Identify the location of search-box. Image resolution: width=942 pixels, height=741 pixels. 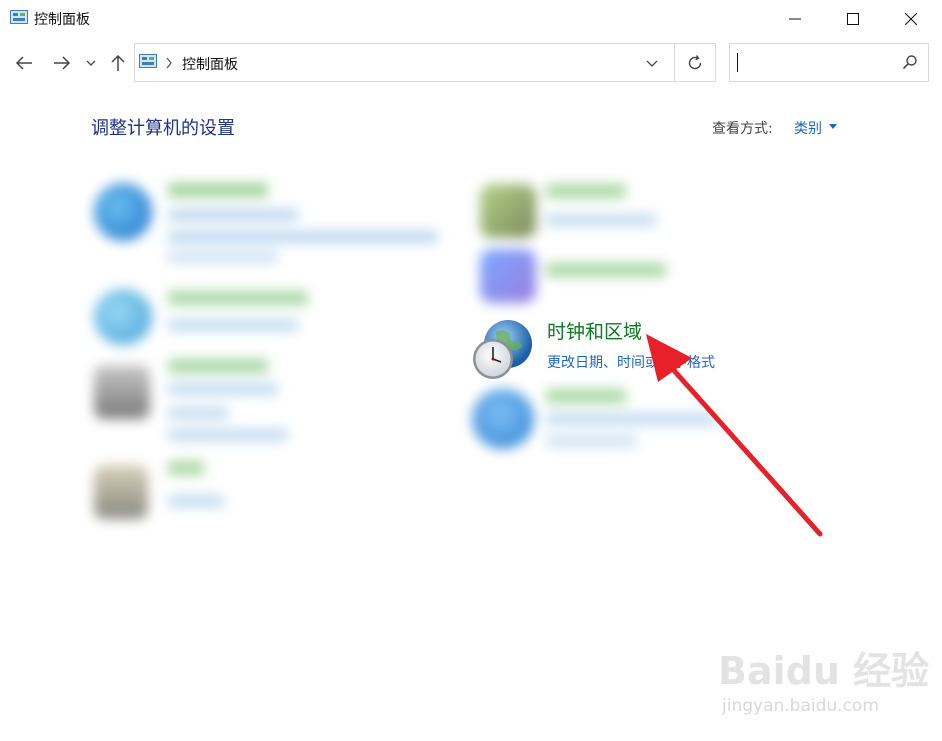
(829, 62).